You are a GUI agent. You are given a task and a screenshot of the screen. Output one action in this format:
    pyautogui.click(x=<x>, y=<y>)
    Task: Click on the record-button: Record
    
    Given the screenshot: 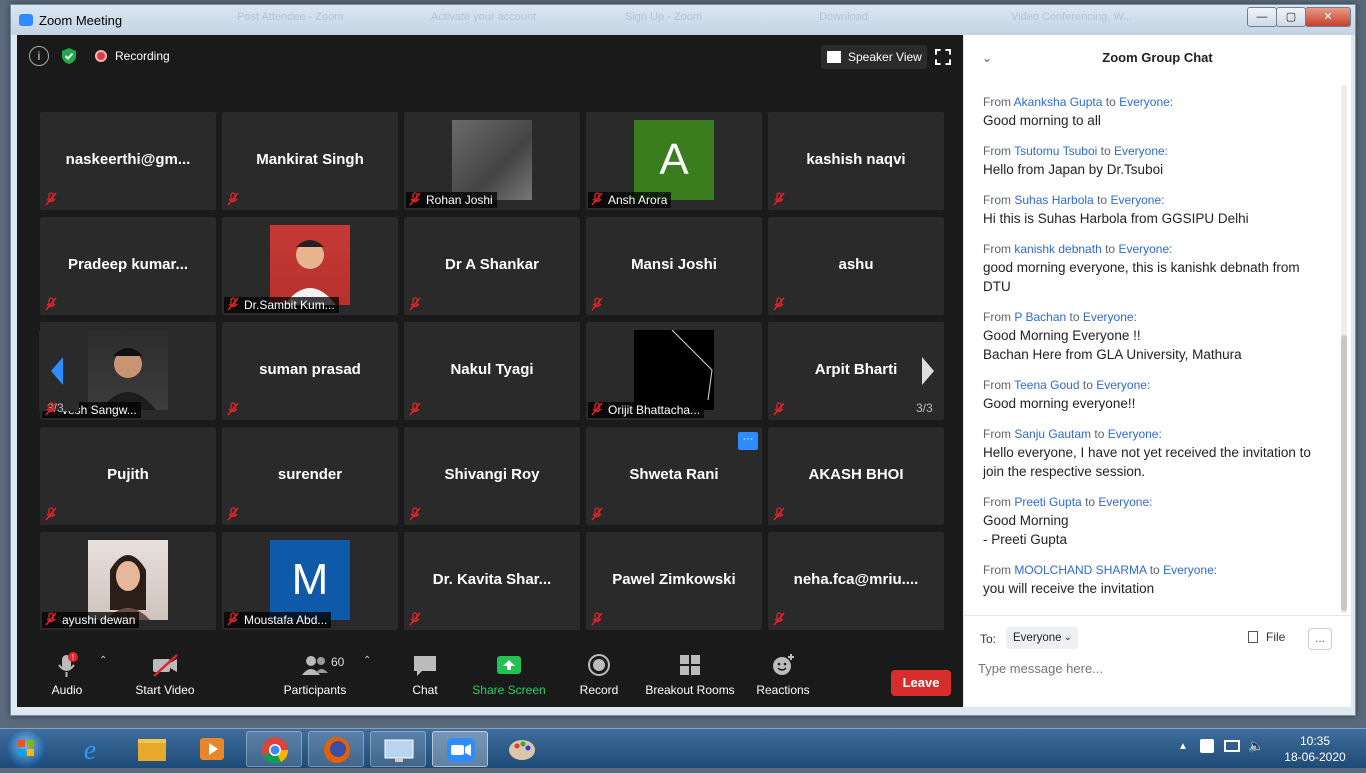 What is the action you would take?
    pyautogui.click(x=599, y=674)
    